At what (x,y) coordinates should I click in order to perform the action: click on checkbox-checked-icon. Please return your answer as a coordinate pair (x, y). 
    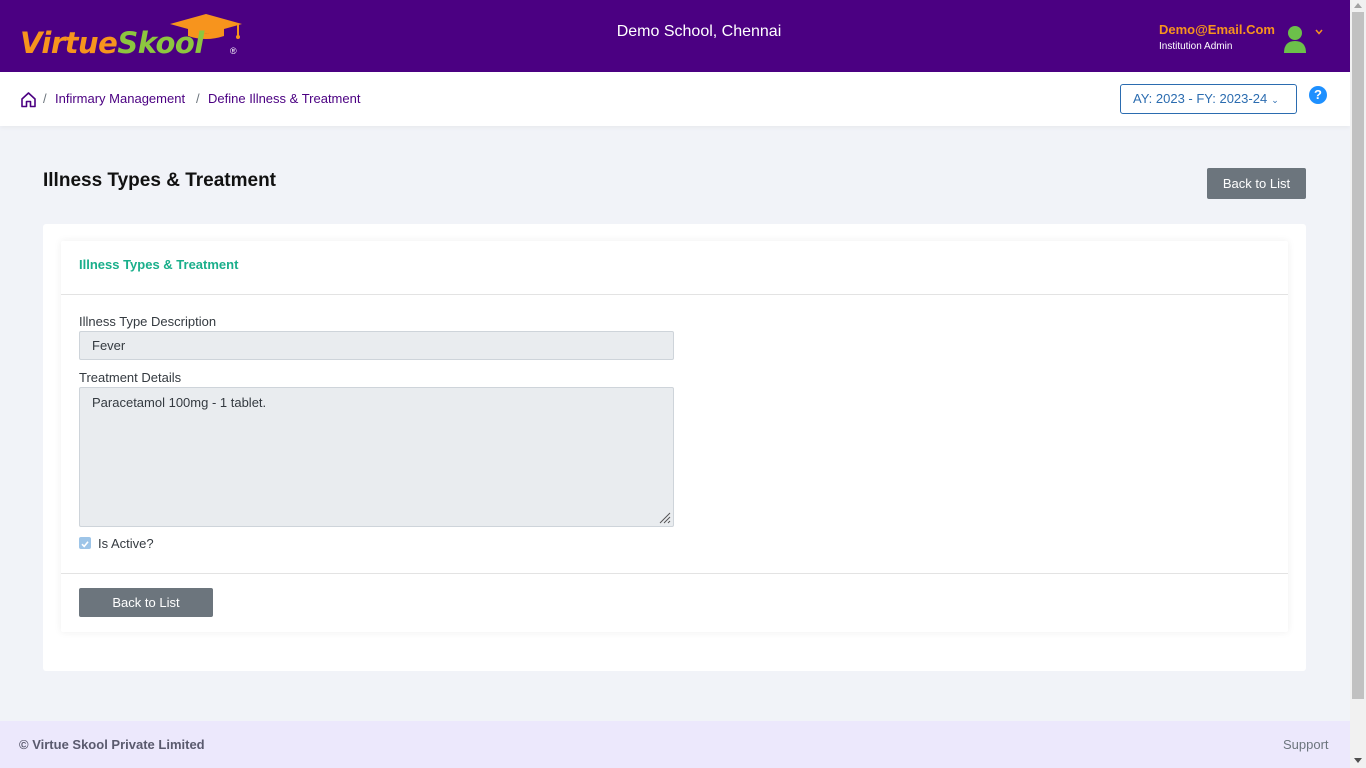
    Looking at the image, I should click on (85, 543).